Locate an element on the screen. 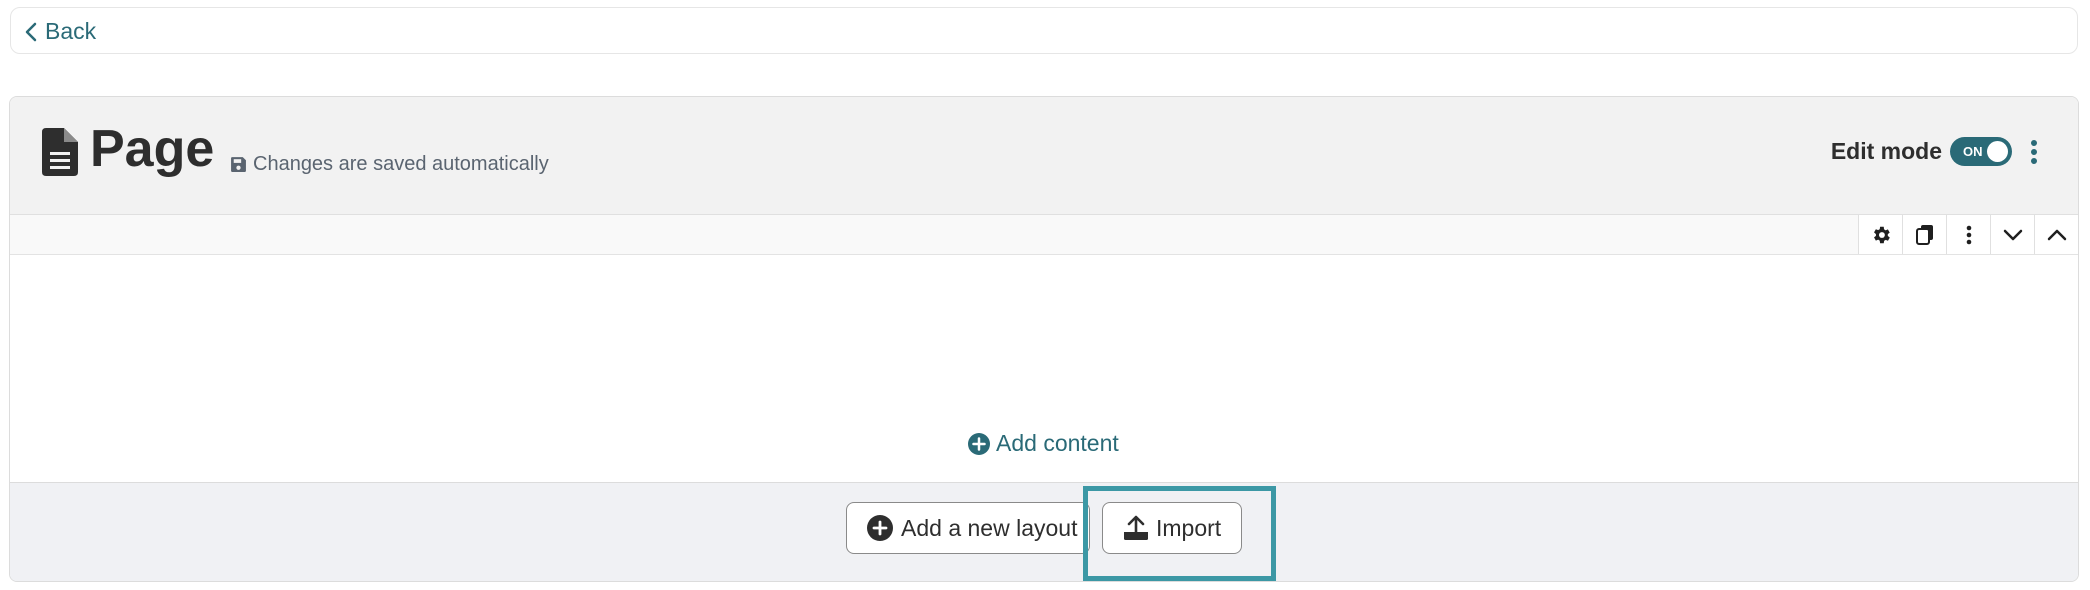  page-title: Page is located at coordinates (152, 149).